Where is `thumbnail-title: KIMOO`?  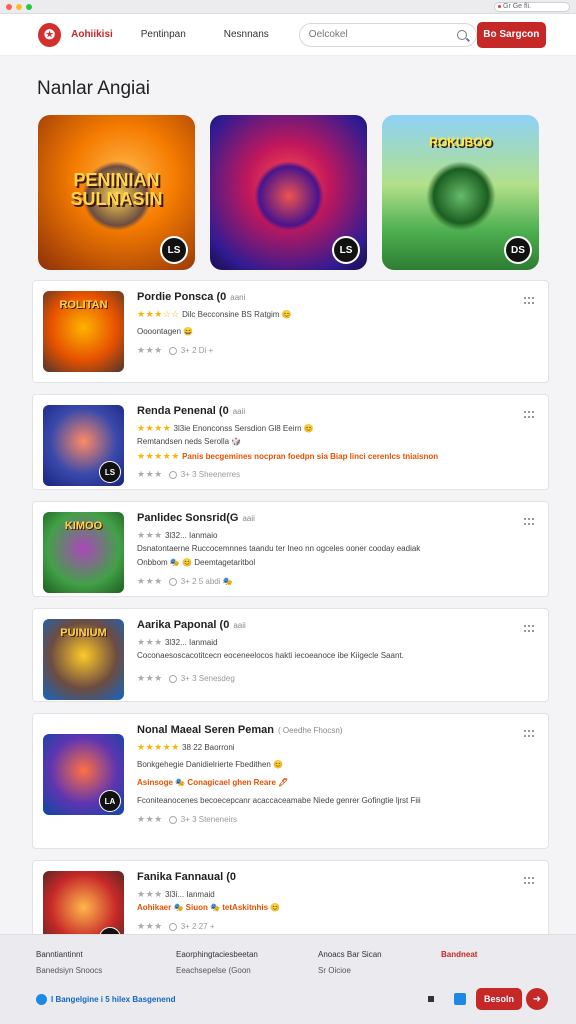
thumbnail-title: KIMOO is located at coordinates (83, 526).